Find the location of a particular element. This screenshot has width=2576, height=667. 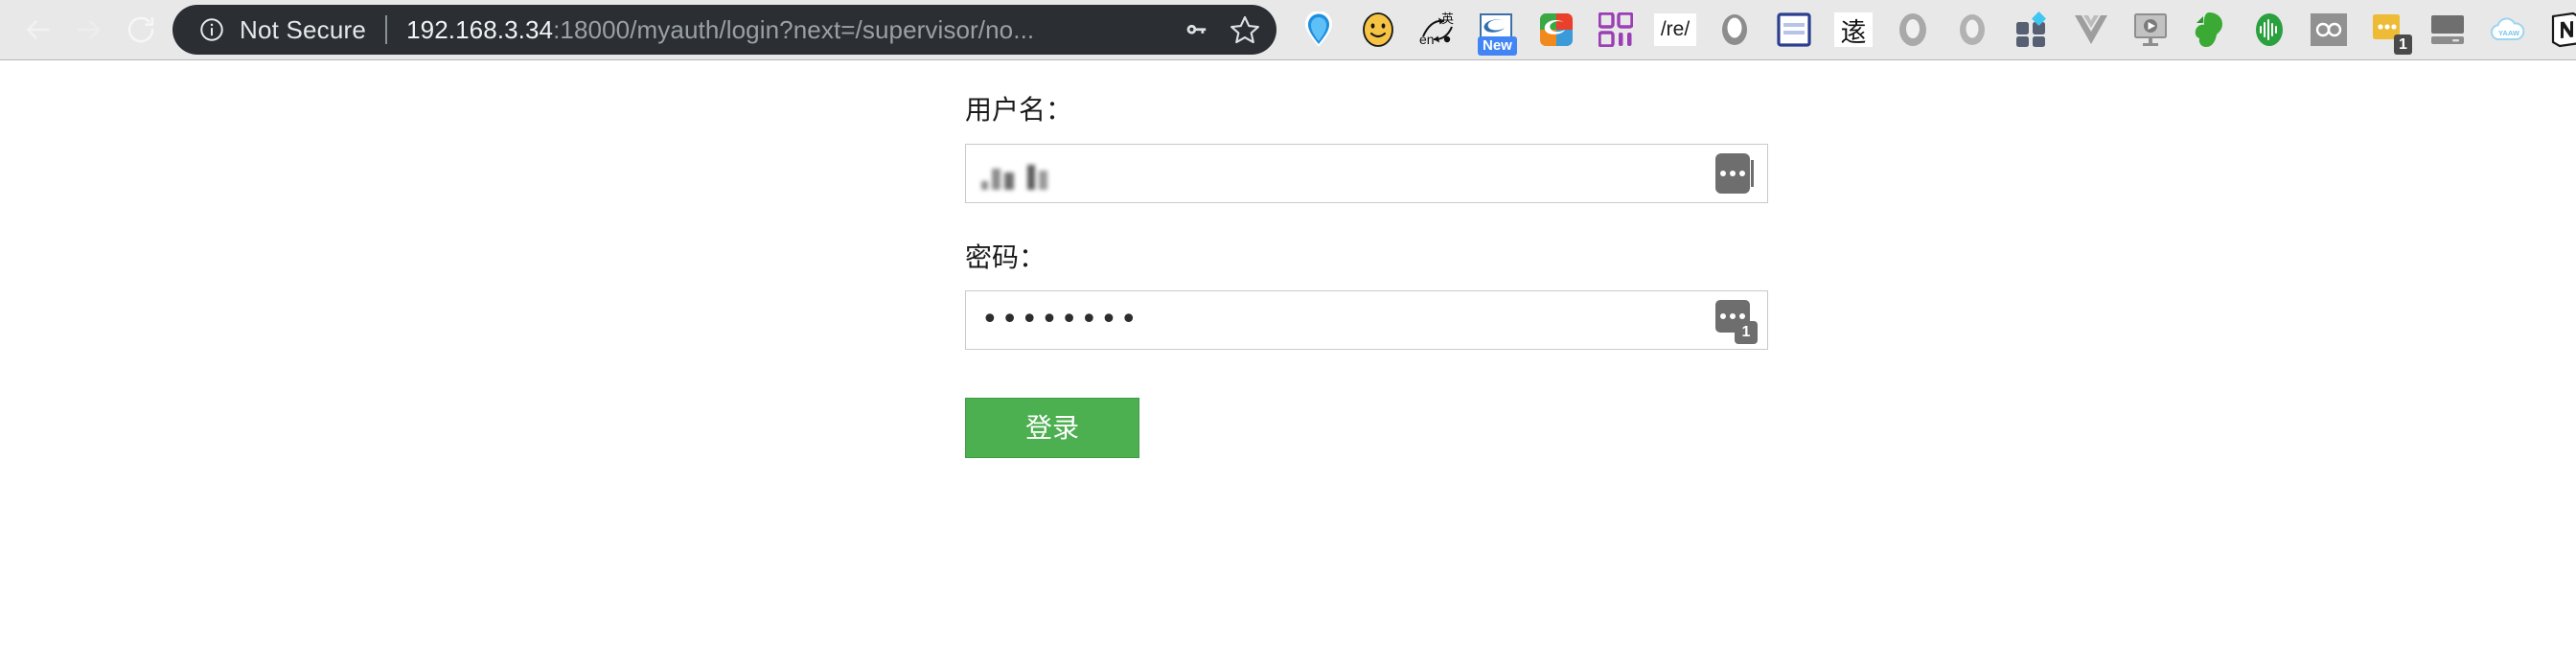

cjk-glyph-icon: 逺 is located at coordinates (1853, 30).